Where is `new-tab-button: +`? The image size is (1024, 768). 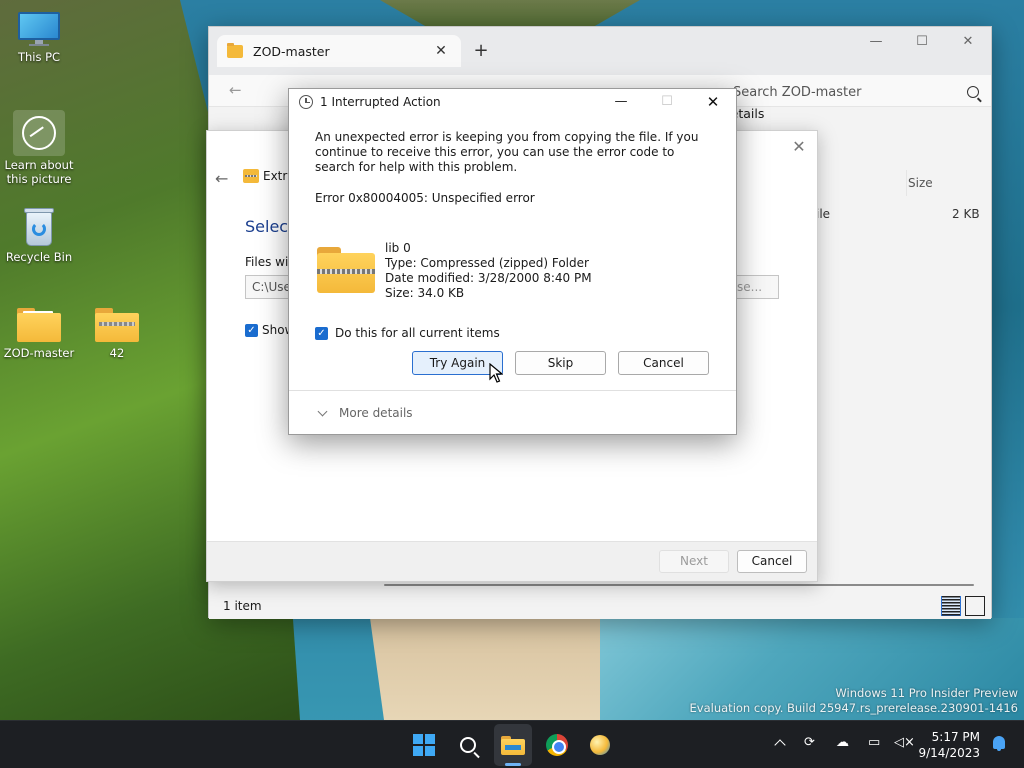
new-tab-button: + is located at coordinates (481, 50).